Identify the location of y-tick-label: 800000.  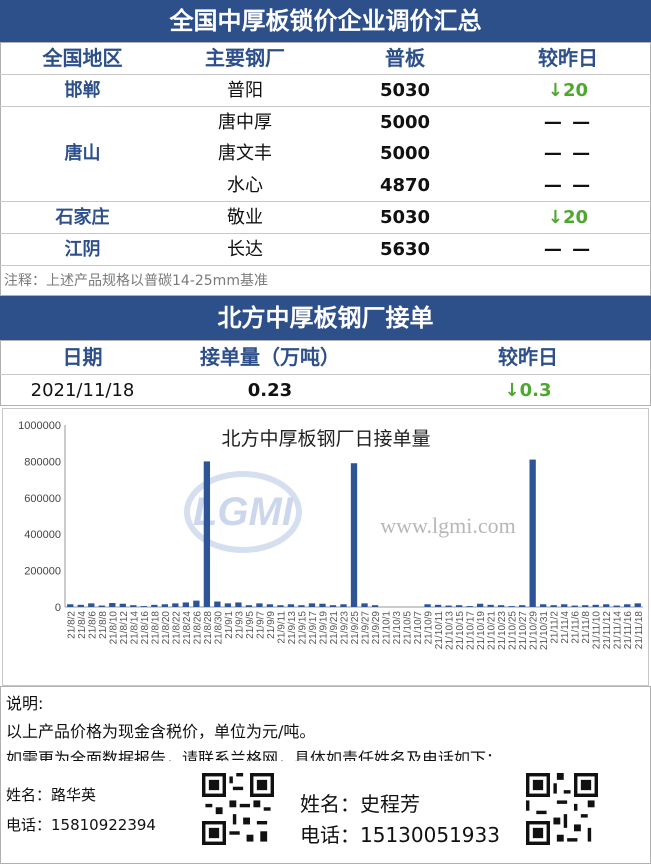
(42, 462).